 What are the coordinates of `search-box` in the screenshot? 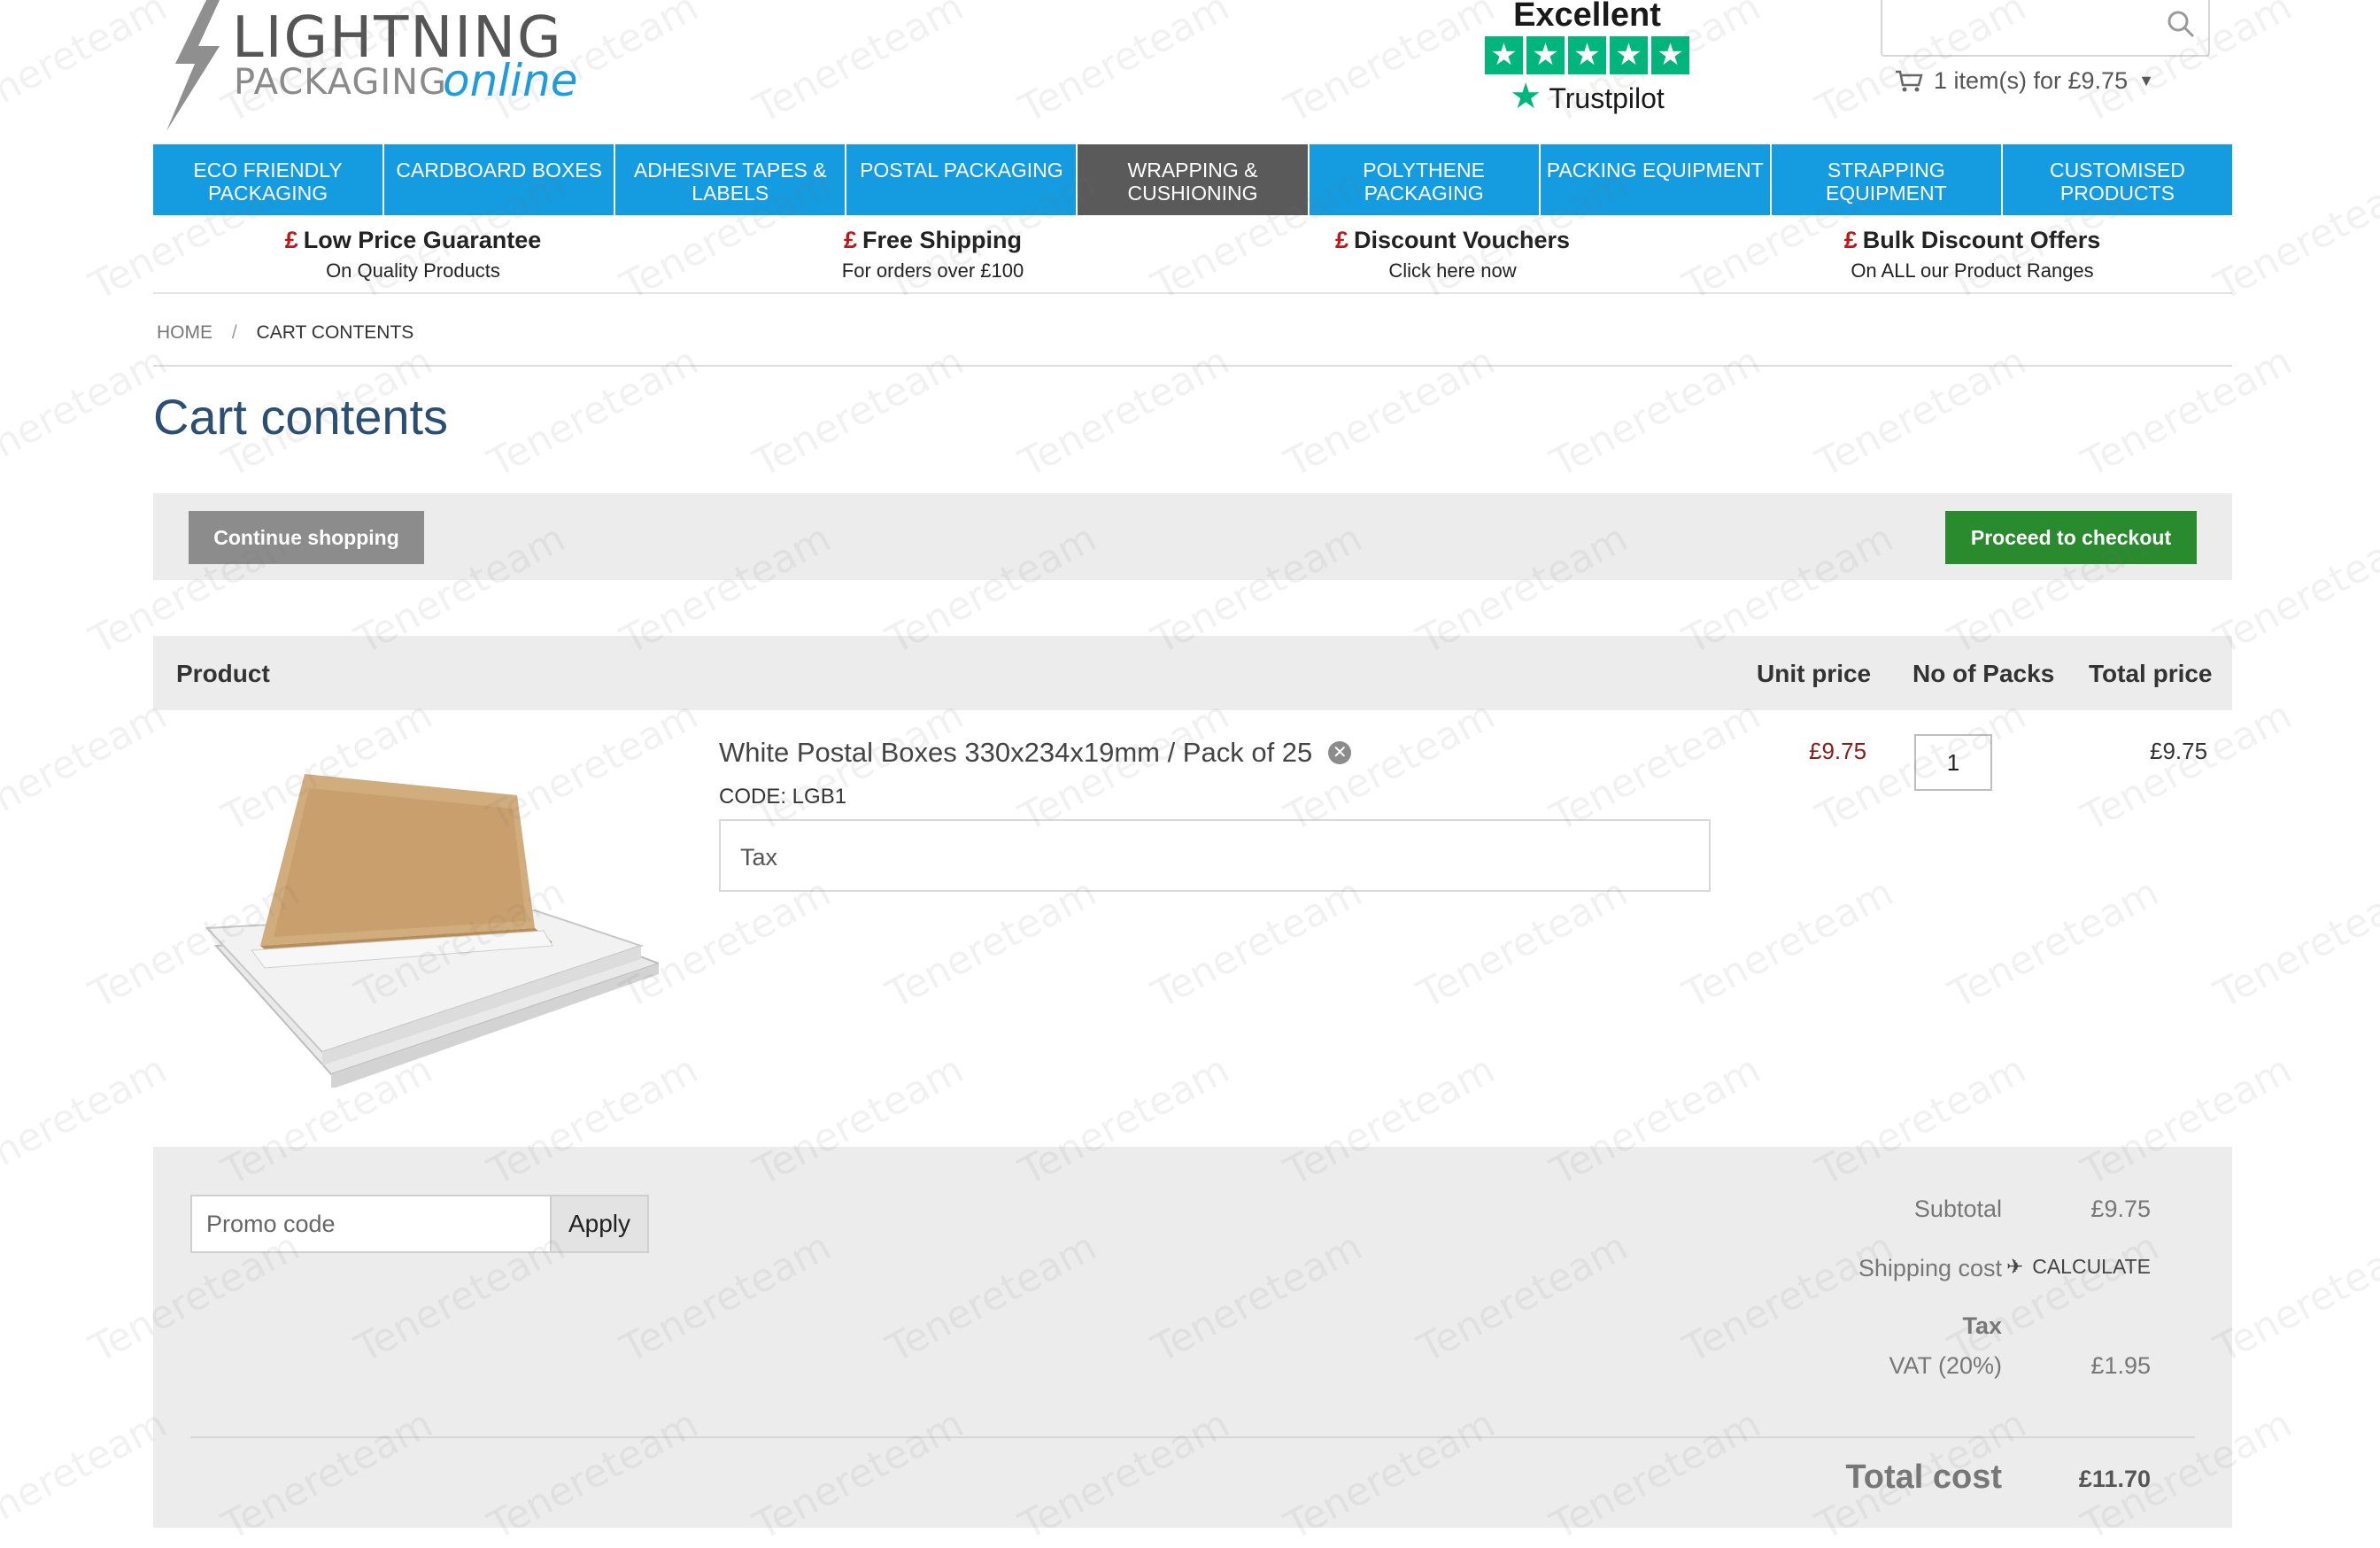 It's located at (2045, 29).